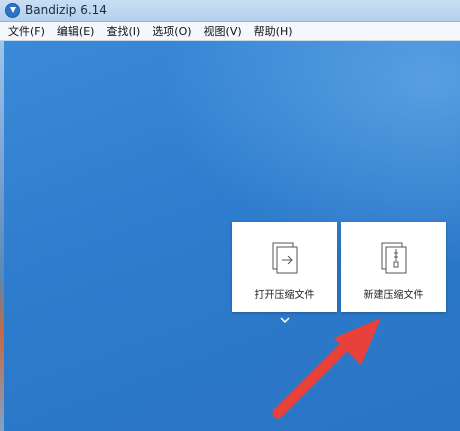 This screenshot has width=460, height=431. I want to click on menu-view: 视图(V), so click(223, 31).